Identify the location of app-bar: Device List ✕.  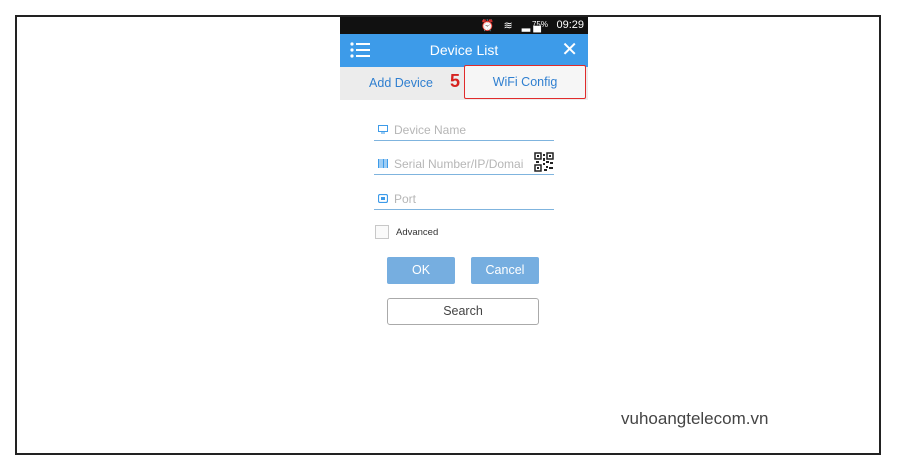
(464, 50).